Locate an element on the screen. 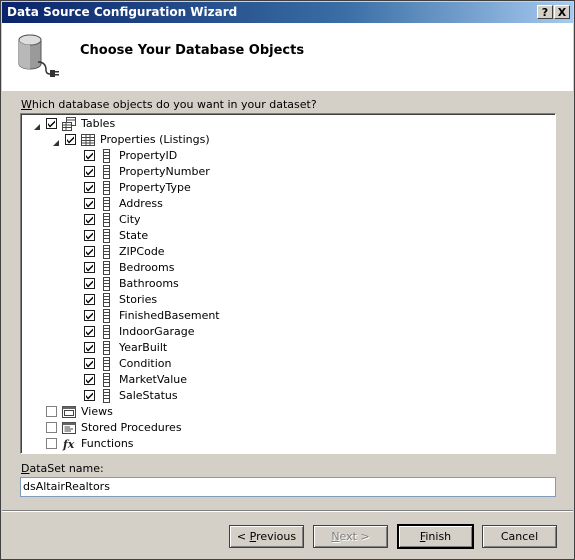 This screenshot has width=575, height=560. tree-node-column: ZIPCode is located at coordinates (288, 252).